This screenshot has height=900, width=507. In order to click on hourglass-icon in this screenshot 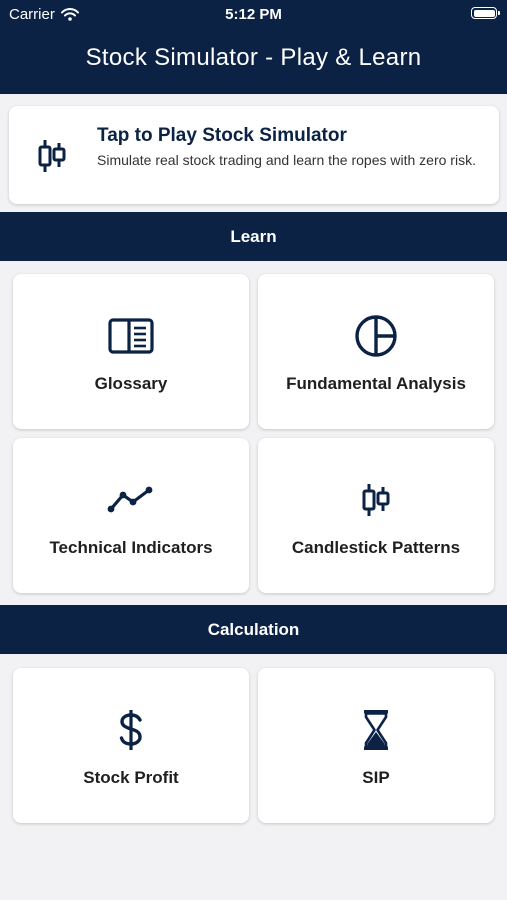, I will do `click(376, 730)`.